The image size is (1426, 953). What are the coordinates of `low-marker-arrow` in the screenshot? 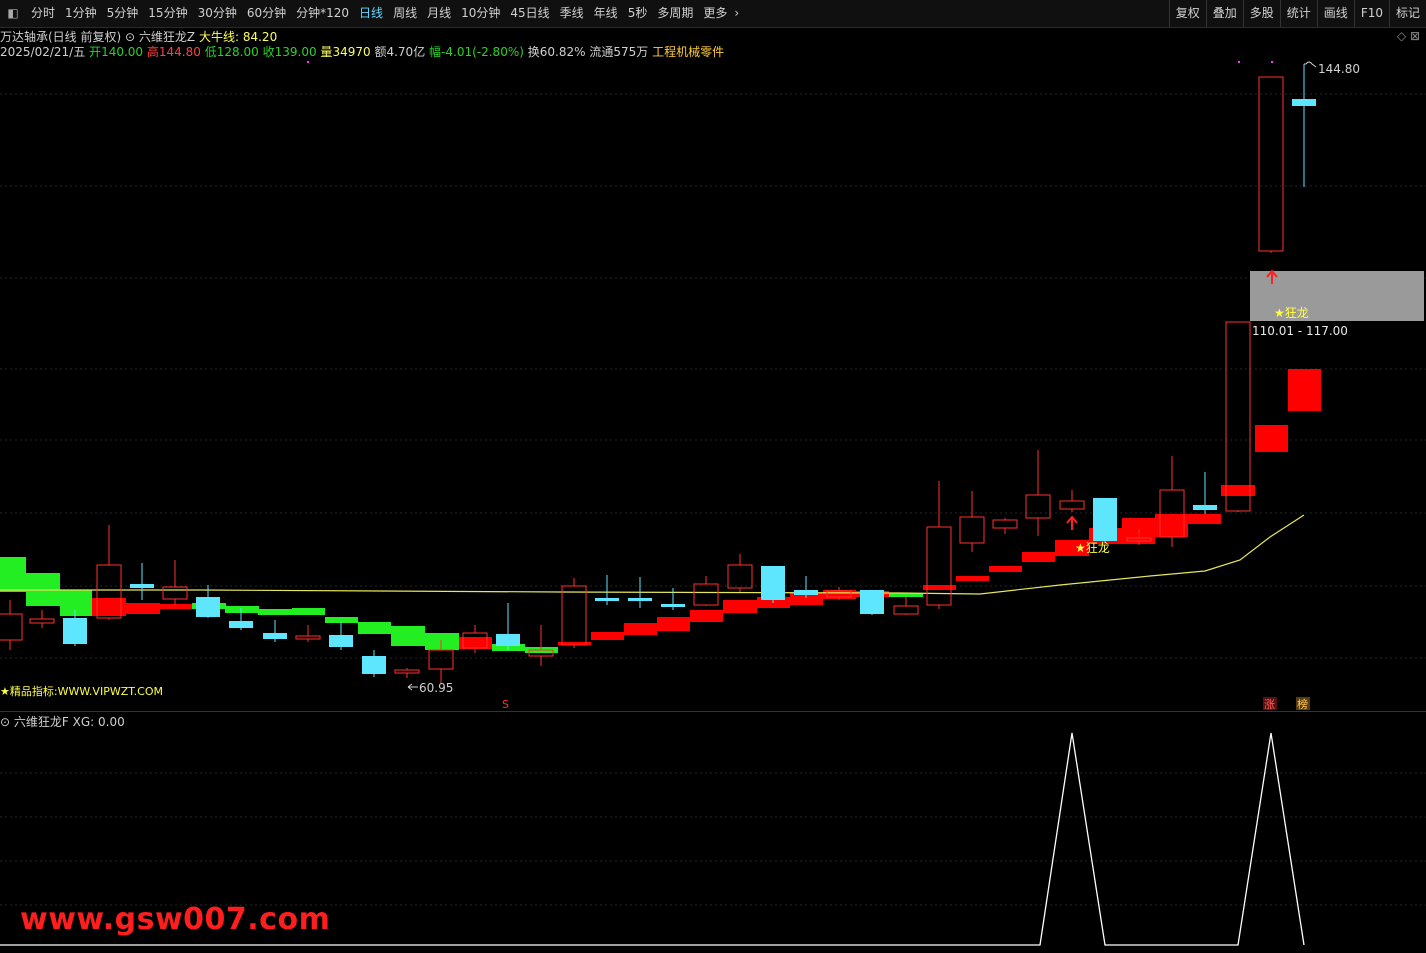 It's located at (412, 687).